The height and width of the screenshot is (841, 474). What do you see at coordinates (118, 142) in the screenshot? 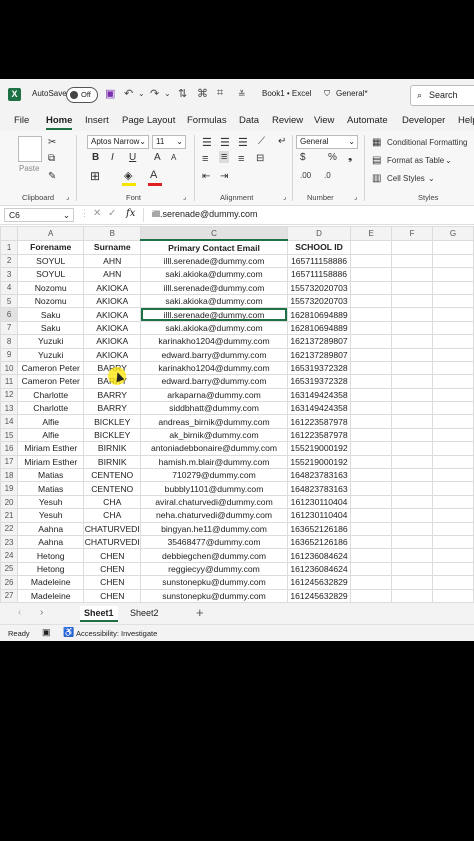
I see `font-name-select: Aptos Narrow ⌄` at bounding box center [118, 142].